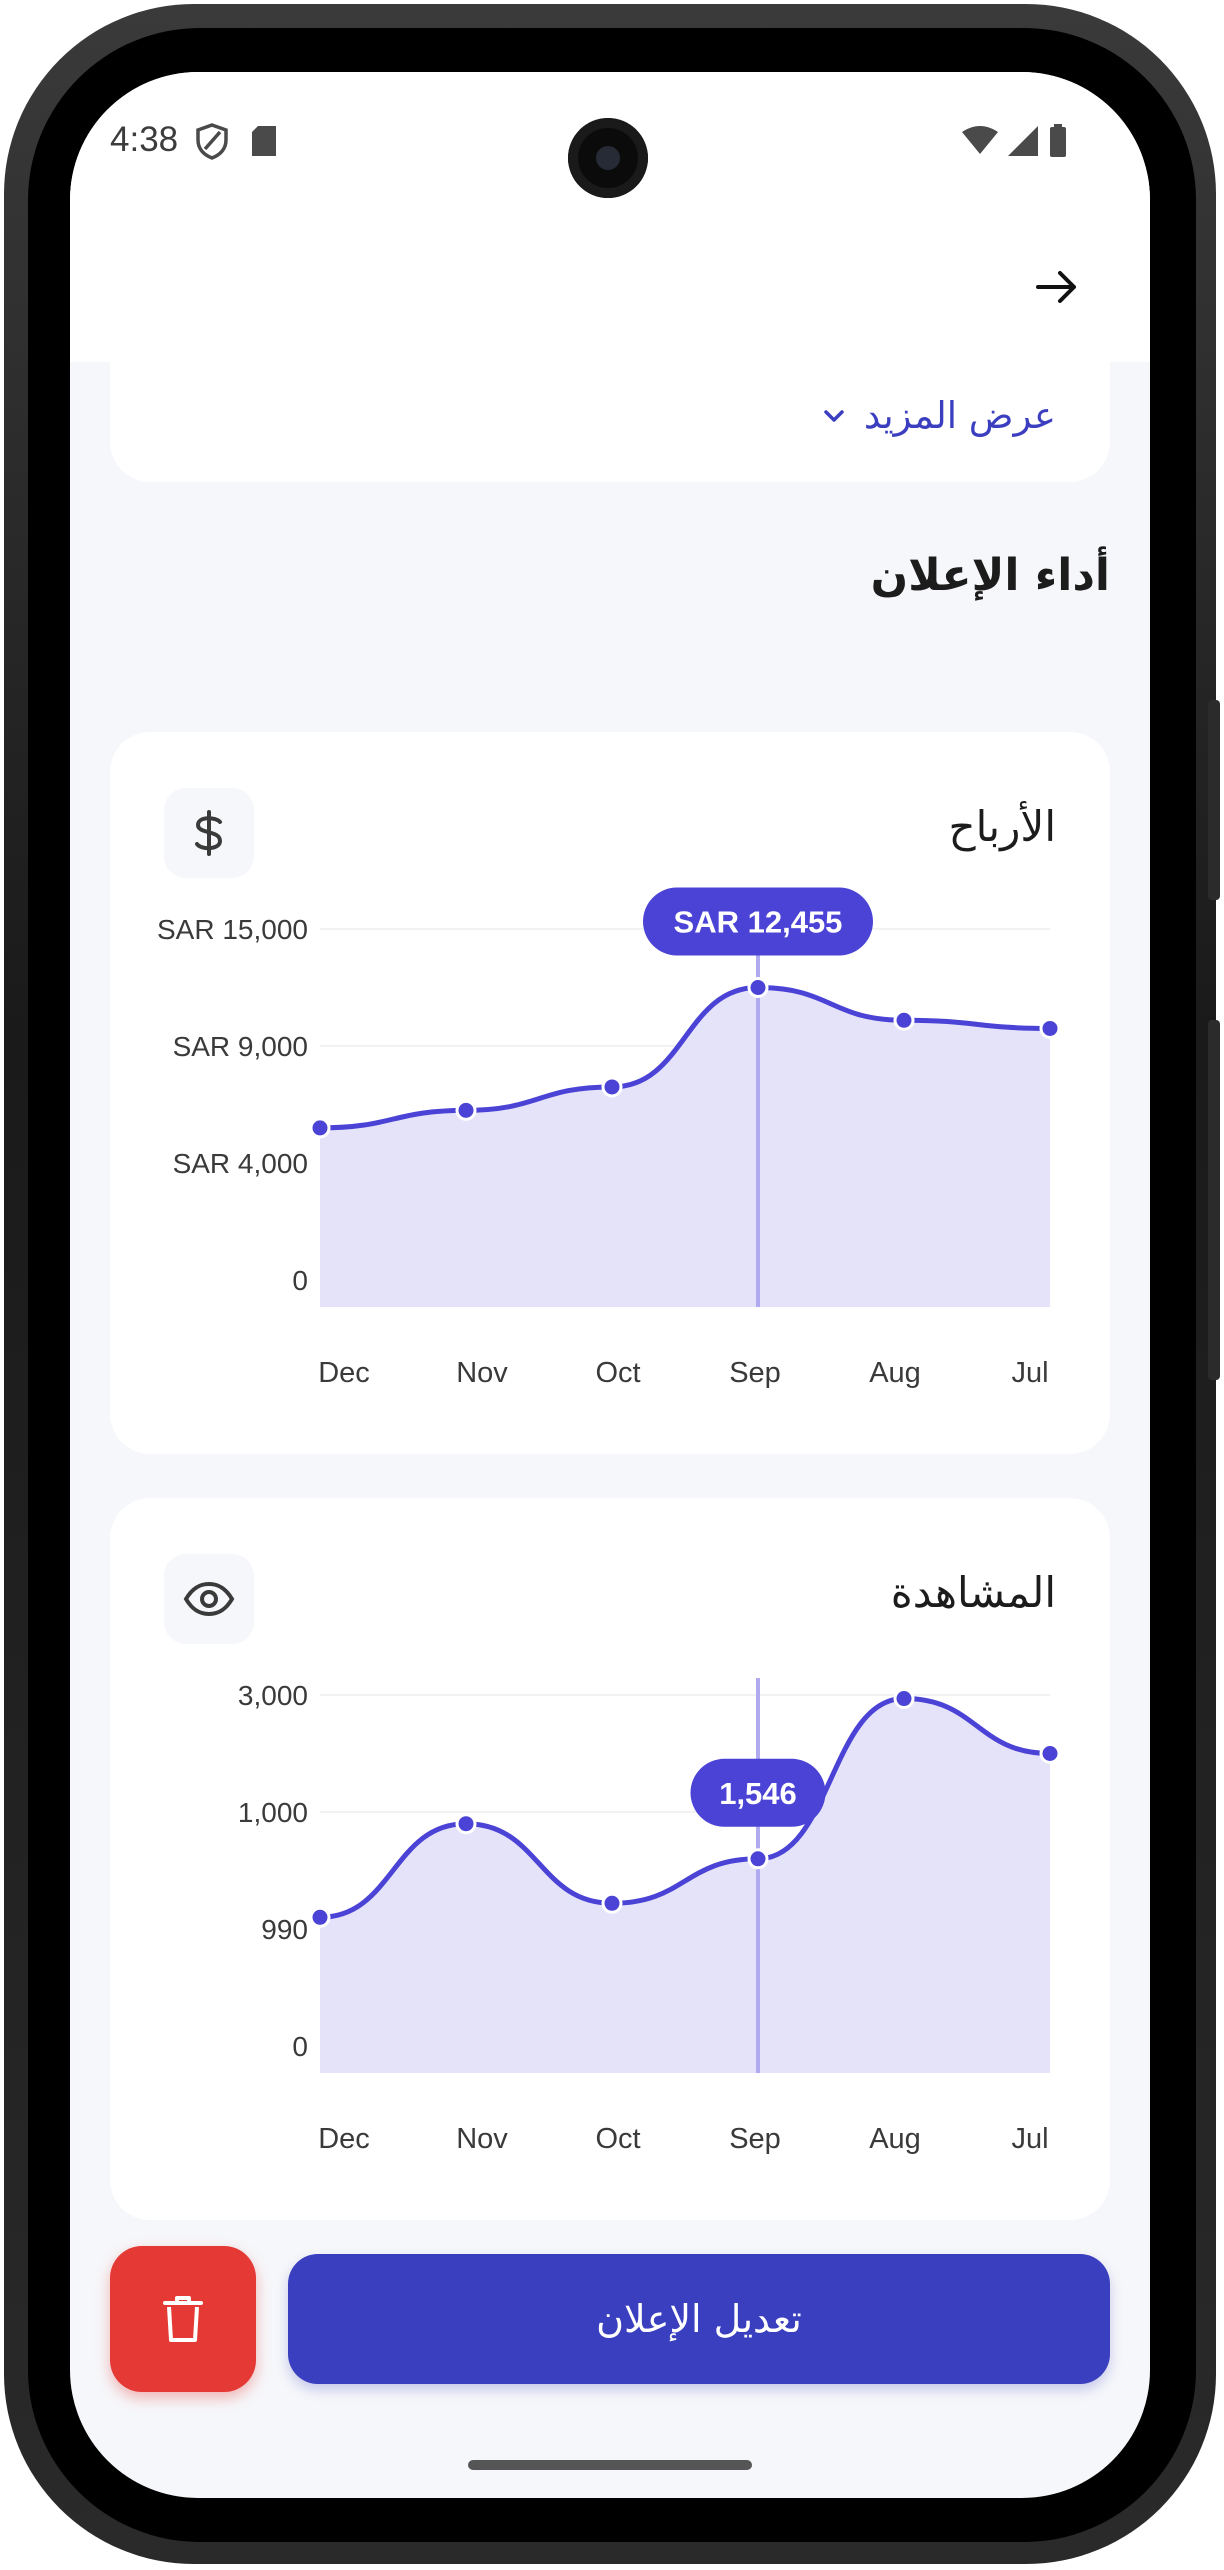  What do you see at coordinates (284, 1929) in the screenshot?
I see `y-tick-label: 990` at bounding box center [284, 1929].